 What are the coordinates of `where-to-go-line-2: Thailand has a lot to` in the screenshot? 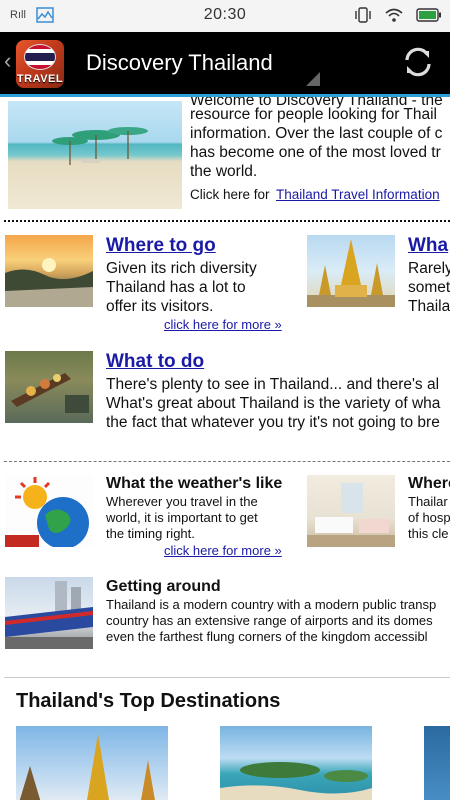 It's located at (176, 287).